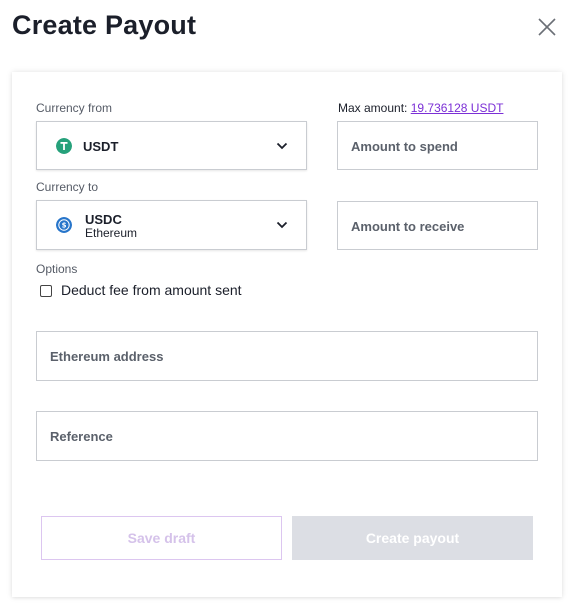 The height and width of the screenshot is (612, 574). What do you see at coordinates (101, 146) in the screenshot?
I see `currency-from-value: USDT` at bounding box center [101, 146].